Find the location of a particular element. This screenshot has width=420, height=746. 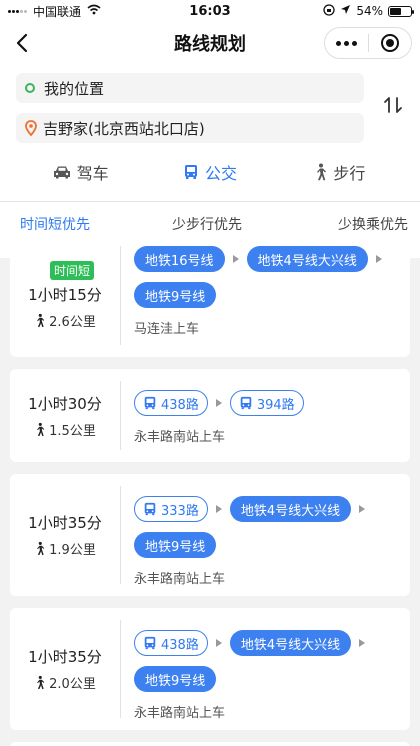

more-icon is located at coordinates (346, 43).